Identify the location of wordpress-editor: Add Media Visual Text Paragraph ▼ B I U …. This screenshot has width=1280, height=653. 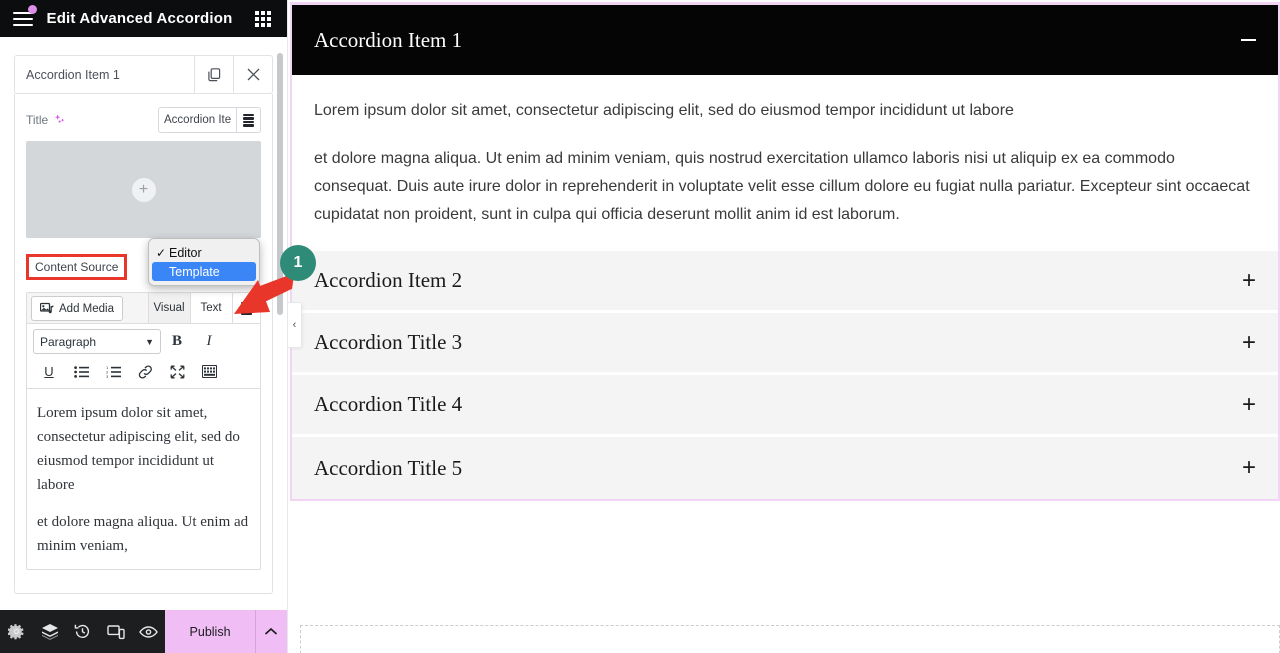
(143, 431).